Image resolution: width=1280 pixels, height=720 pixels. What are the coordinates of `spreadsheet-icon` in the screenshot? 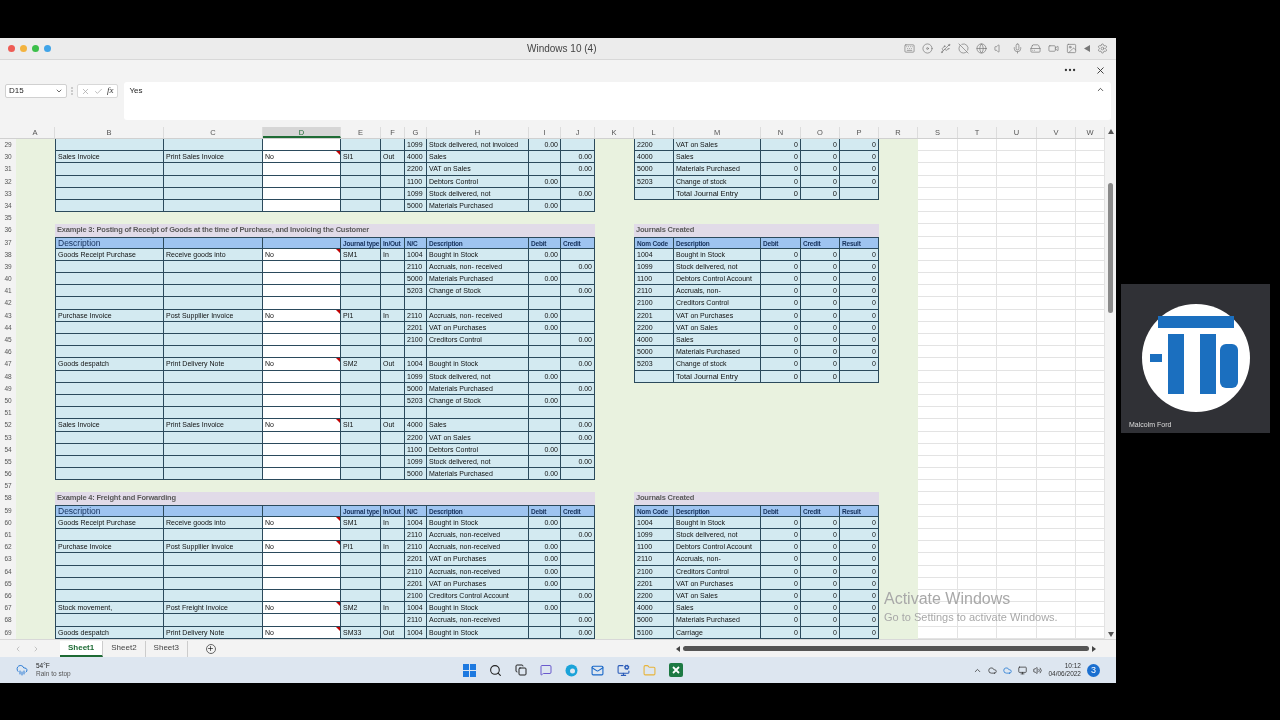 It's located at (675, 670).